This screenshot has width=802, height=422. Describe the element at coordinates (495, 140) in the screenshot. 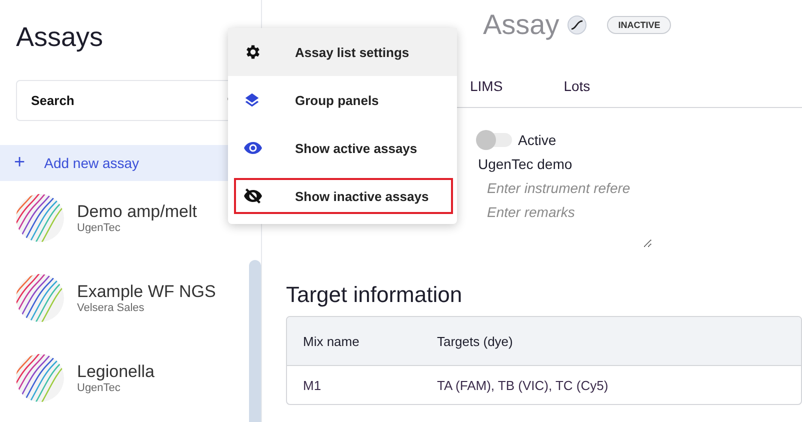

I see `active-toggle` at that location.